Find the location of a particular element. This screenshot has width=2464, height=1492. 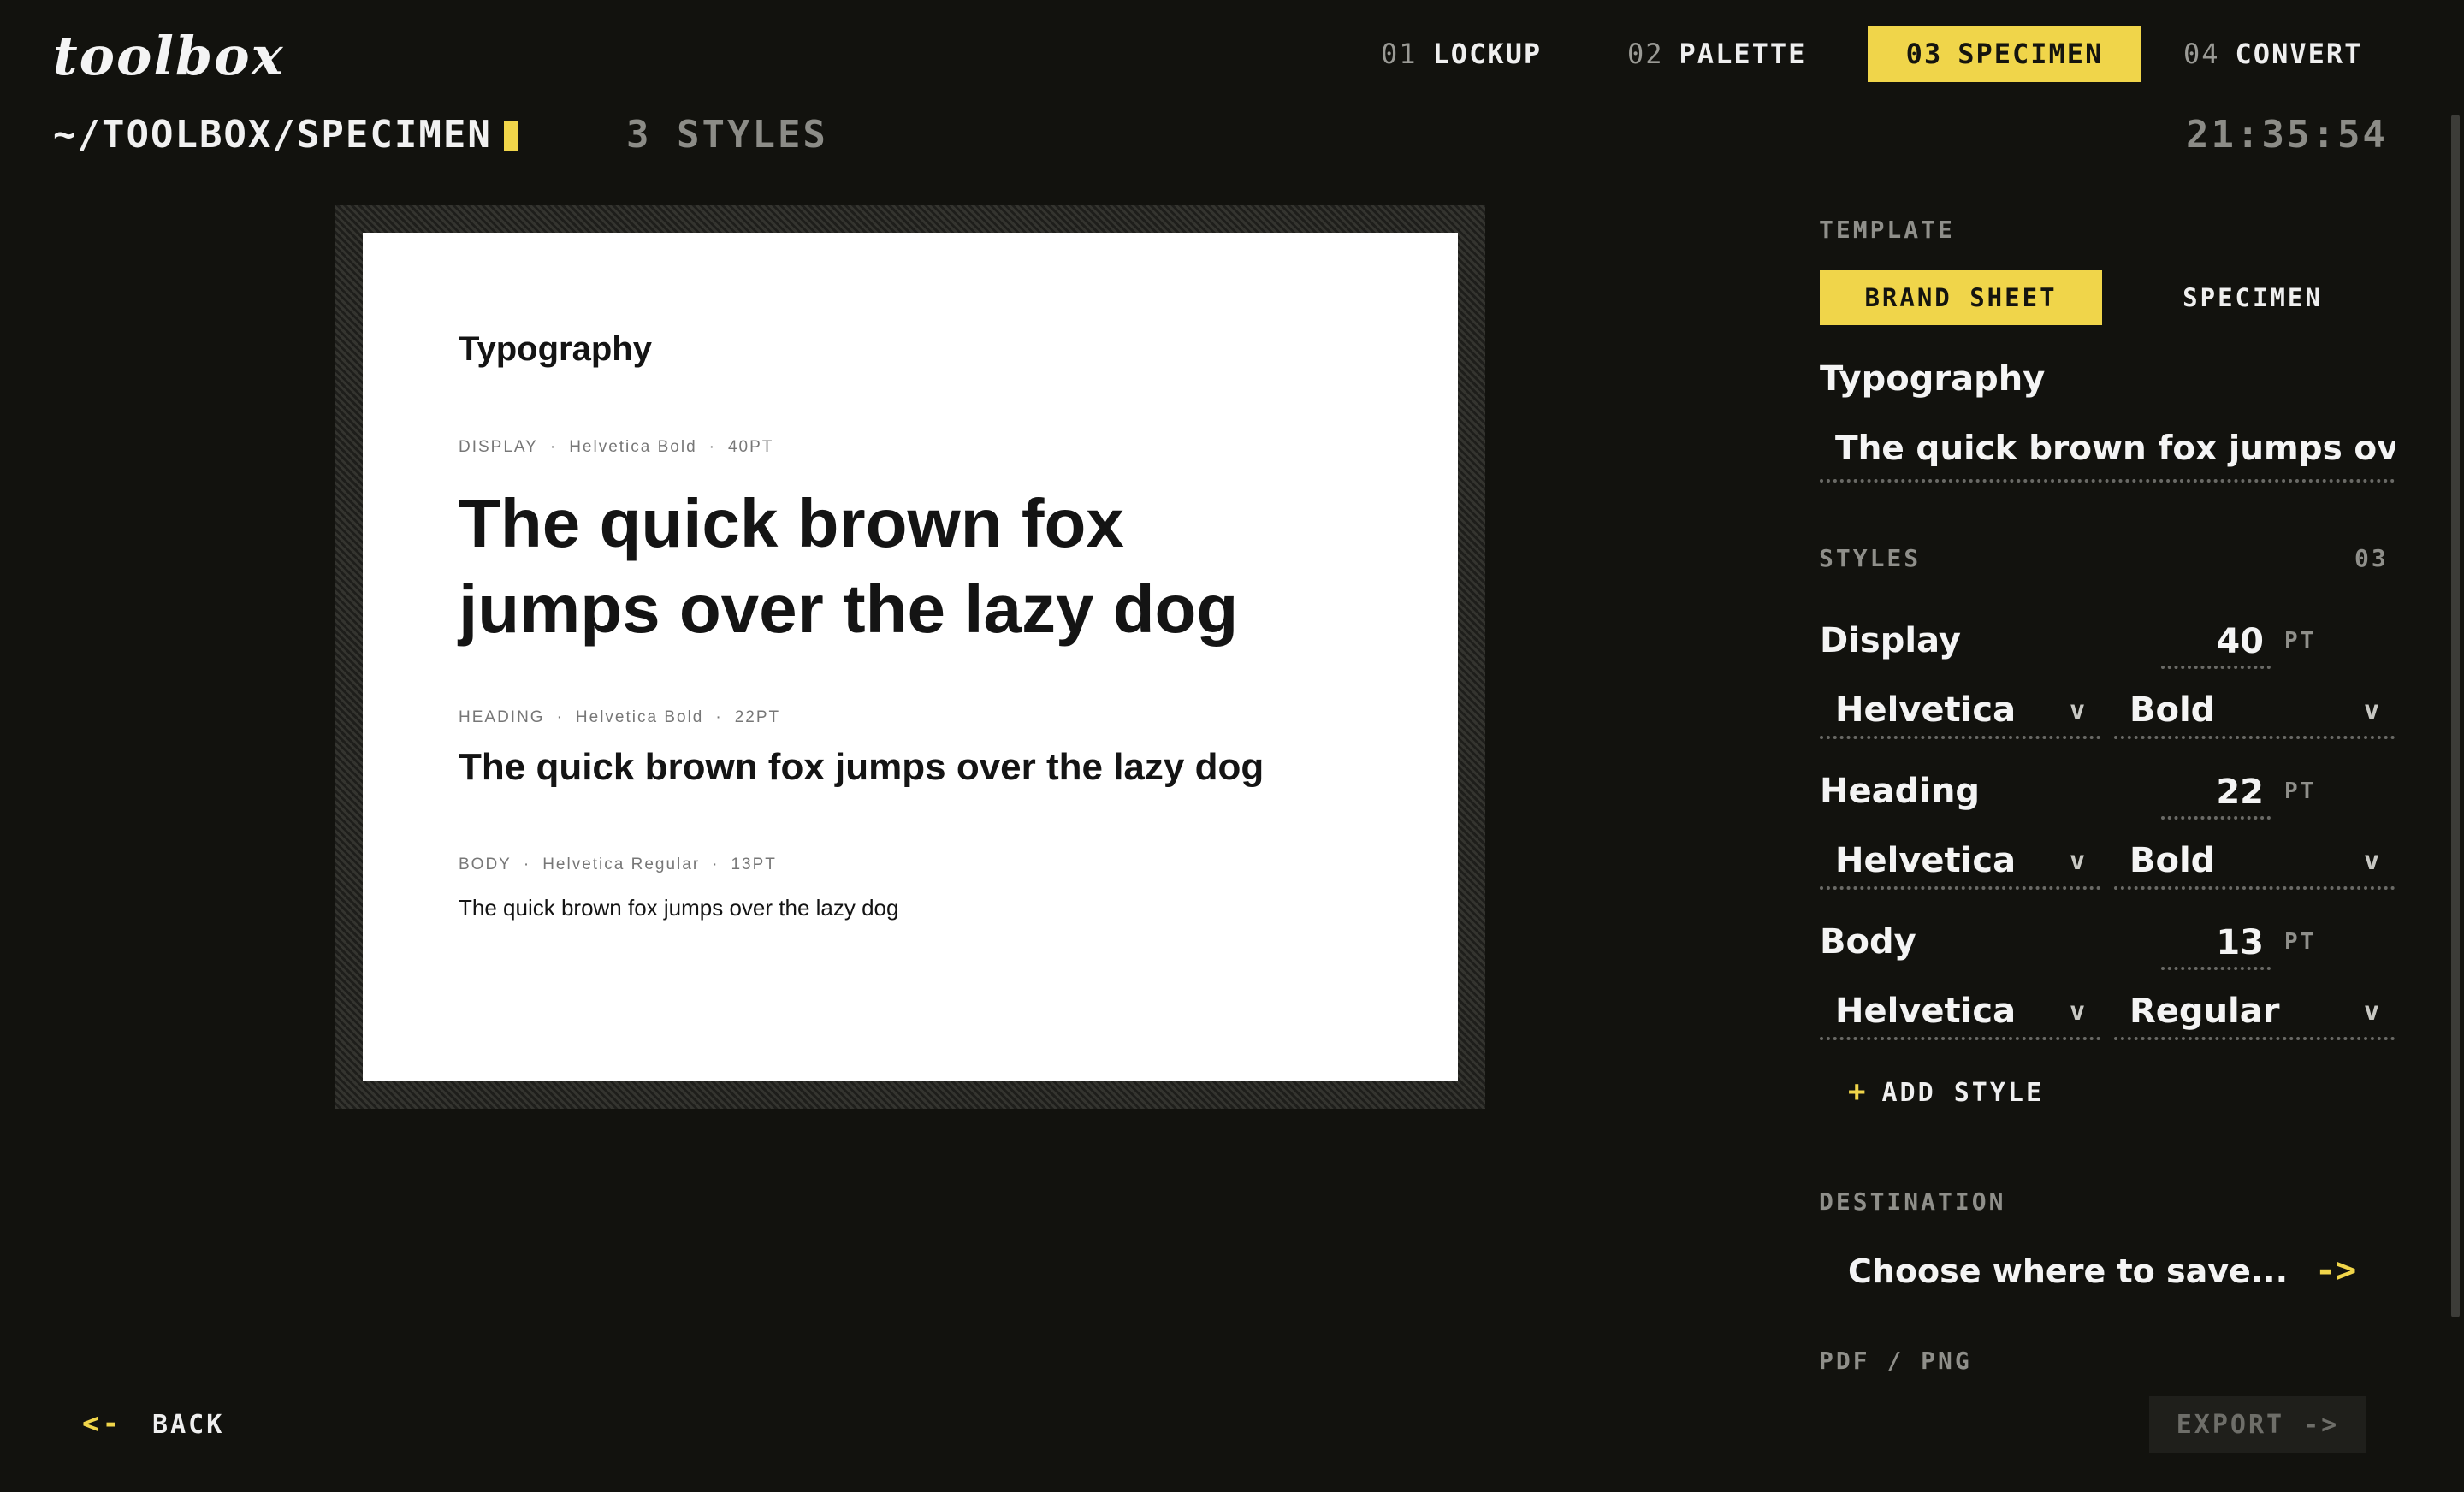

add-style-button: + ADD STYLE is located at coordinates (1946, 1092).